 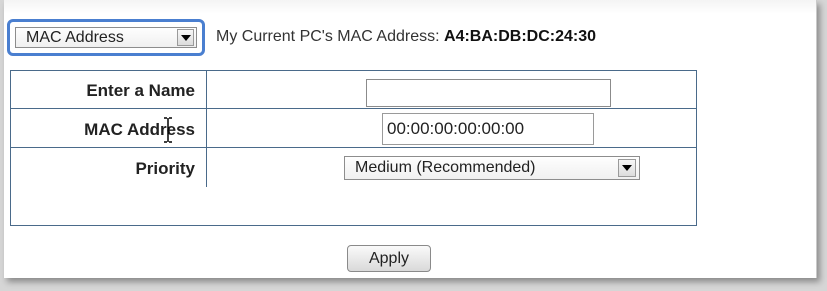 What do you see at coordinates (328, 36) in the screenshot?
I see `current-mac-label: My Current PC's MAC Address:` at bounding box center [328, 36].